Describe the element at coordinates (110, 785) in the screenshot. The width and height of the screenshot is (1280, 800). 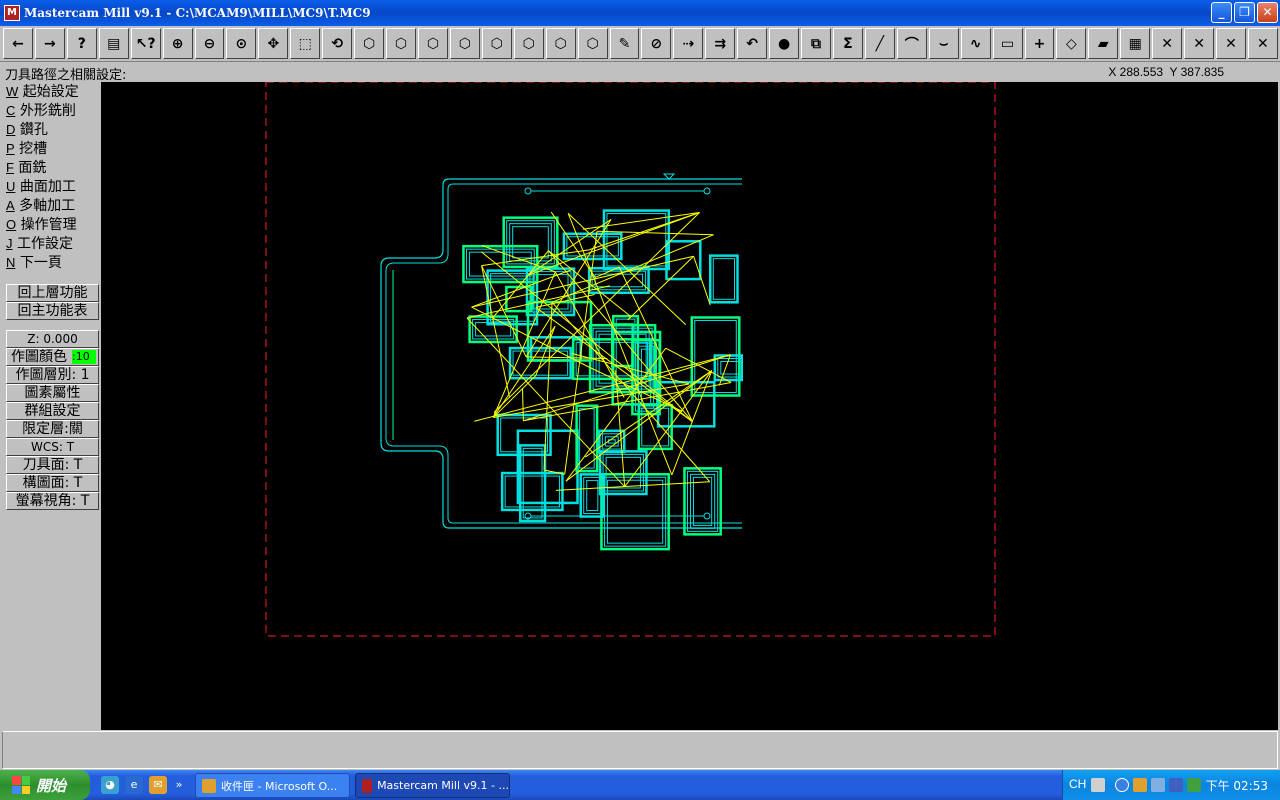
I see `quicklaunch-messenger-icon: ◕` at that location.